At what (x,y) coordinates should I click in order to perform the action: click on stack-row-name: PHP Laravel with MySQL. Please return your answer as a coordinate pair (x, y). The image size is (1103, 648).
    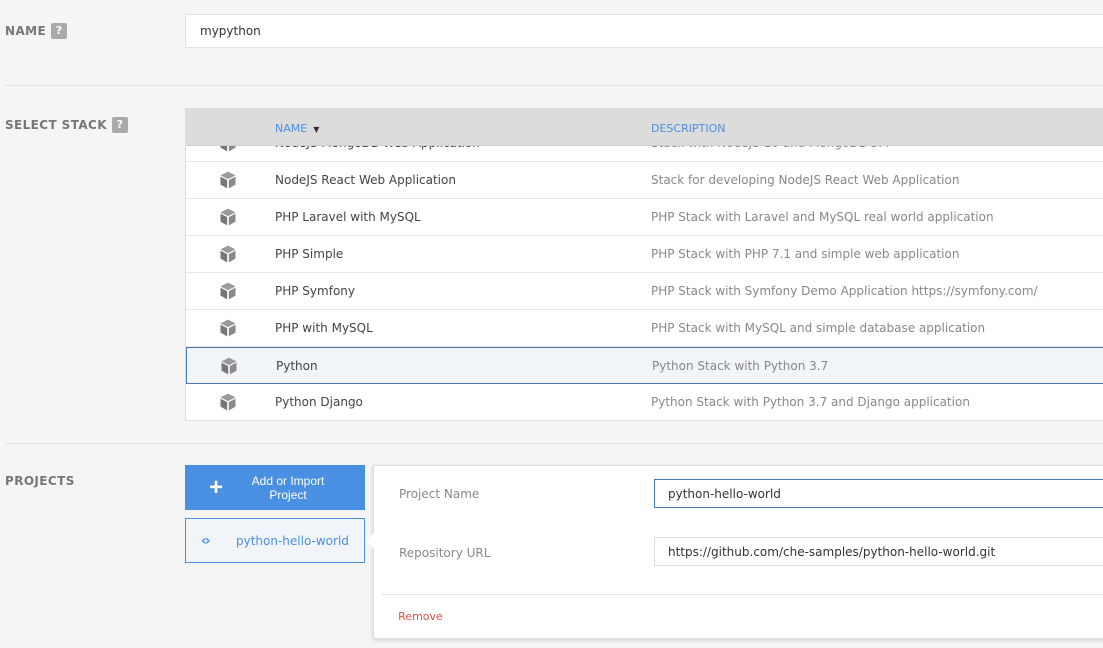
    Looking at the image, I should click on (348, 217).